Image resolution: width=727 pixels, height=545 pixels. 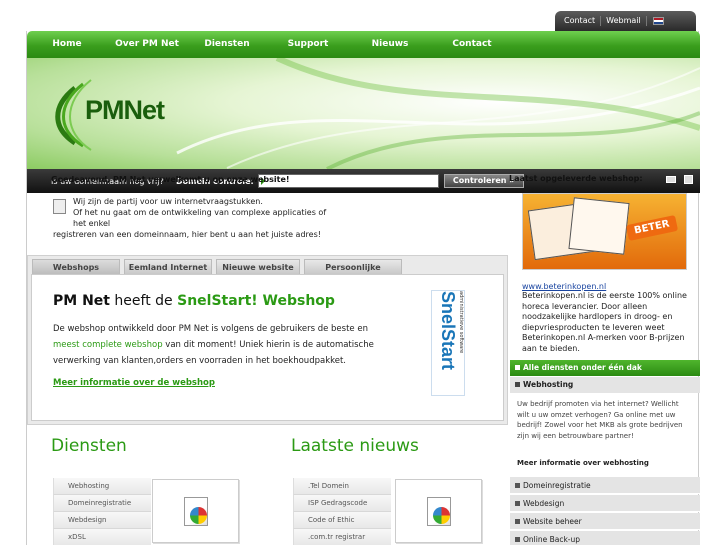 I want to click on sidebar-item-label: Domeinregistratie, so click(x=557, y=485).